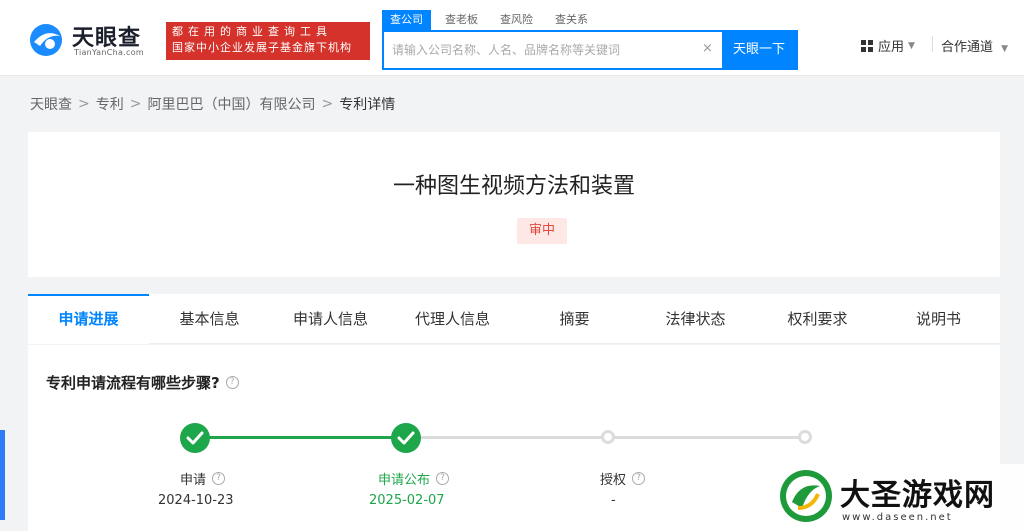 This screenshot has width=1024, height=531. I want to click on search-tab-company: 查公司, so click(406, 20).